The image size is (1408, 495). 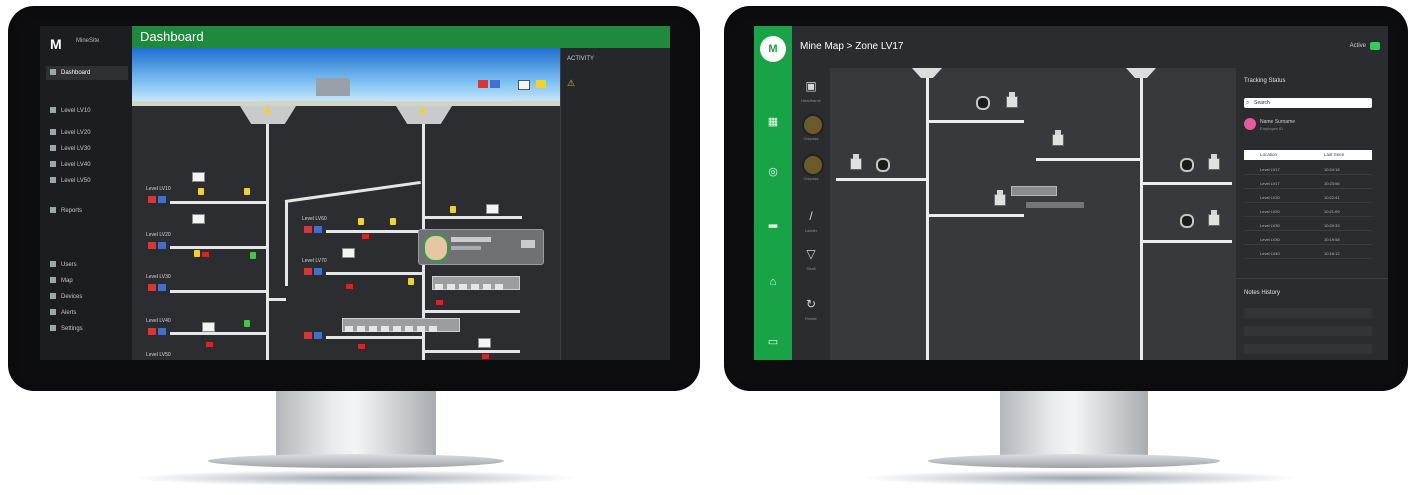 What do you see at coordinates (773, 122) in the screenshot?
I see `map-icon: ▦` at bounding box center [773, 122].